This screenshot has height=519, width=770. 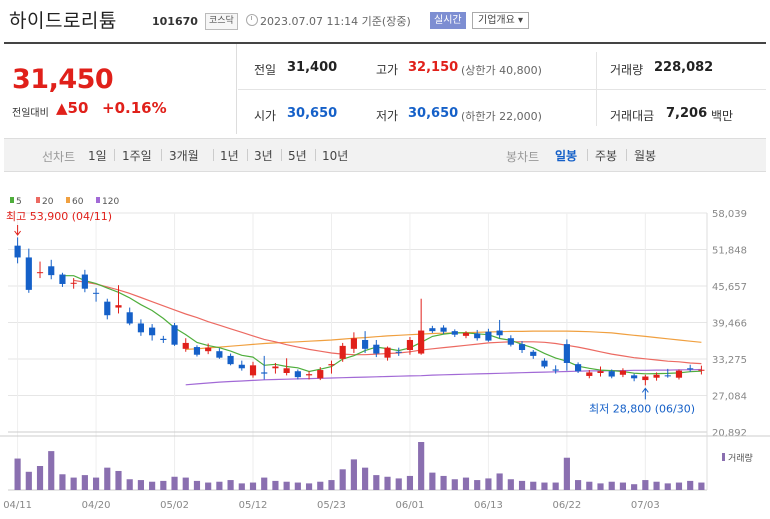 What do you see at coordinates (265, 70) in the screenshot?
I see `prev-close-label: 전일` at bounding box center [265, 70].